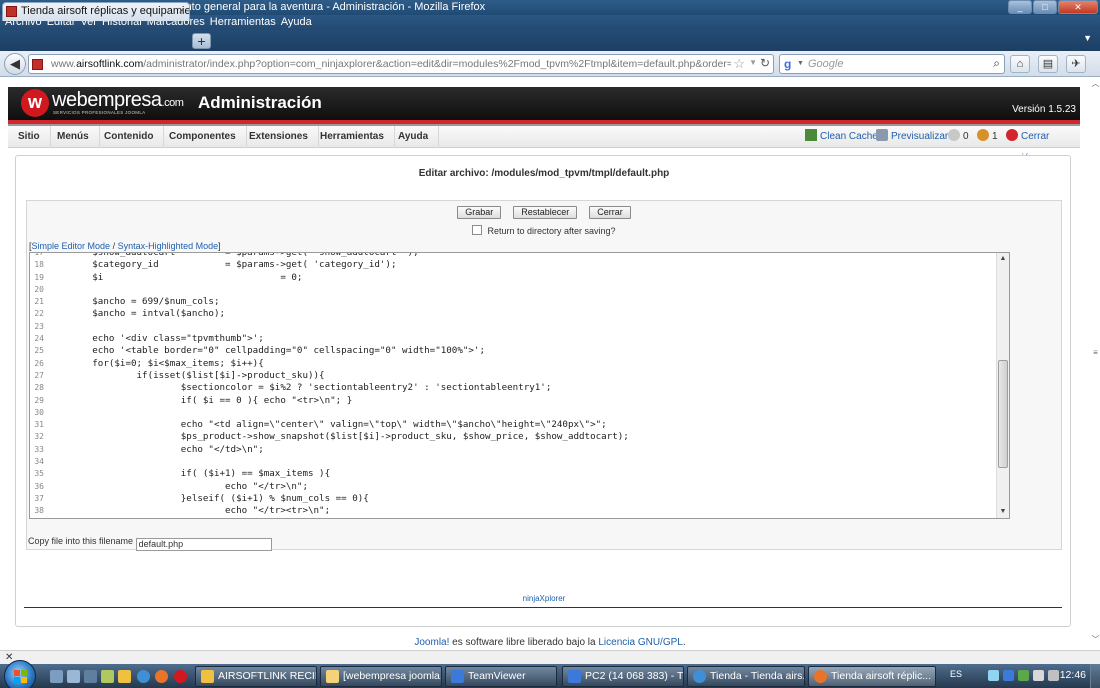  I want to click on menu-menus: Menús, so click(73, 137).